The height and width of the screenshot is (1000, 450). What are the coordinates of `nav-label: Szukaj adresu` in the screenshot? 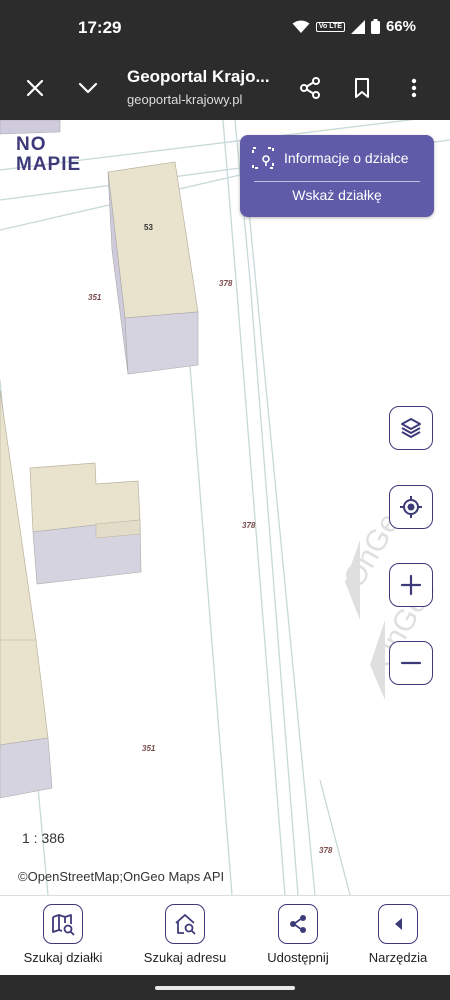 It's located at (185, 957).